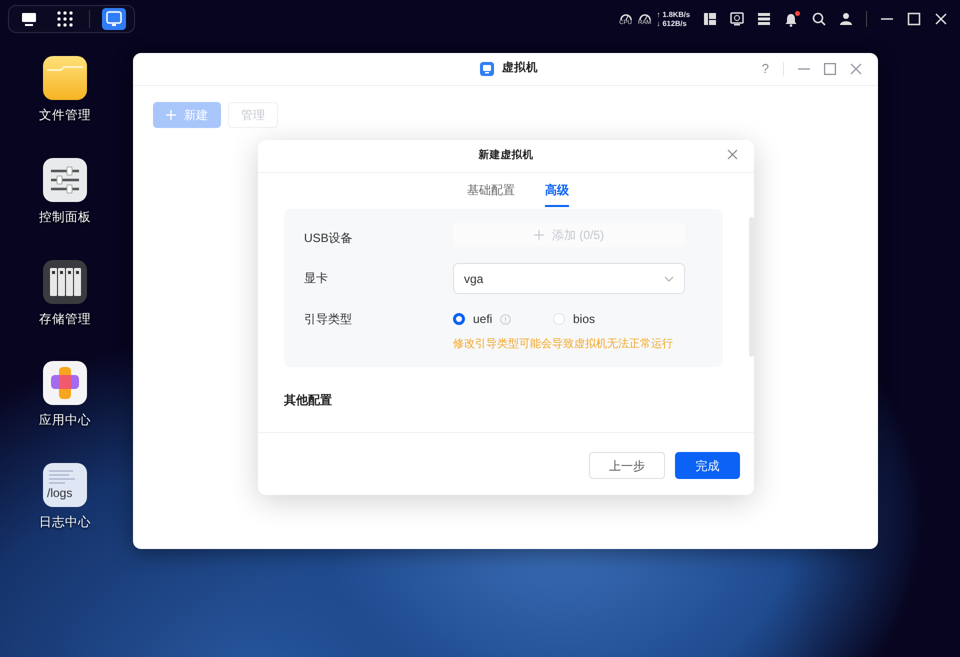  Describe the element at coordinates (65, 180) in the screenshot. I see `sliders-icon` at that location.